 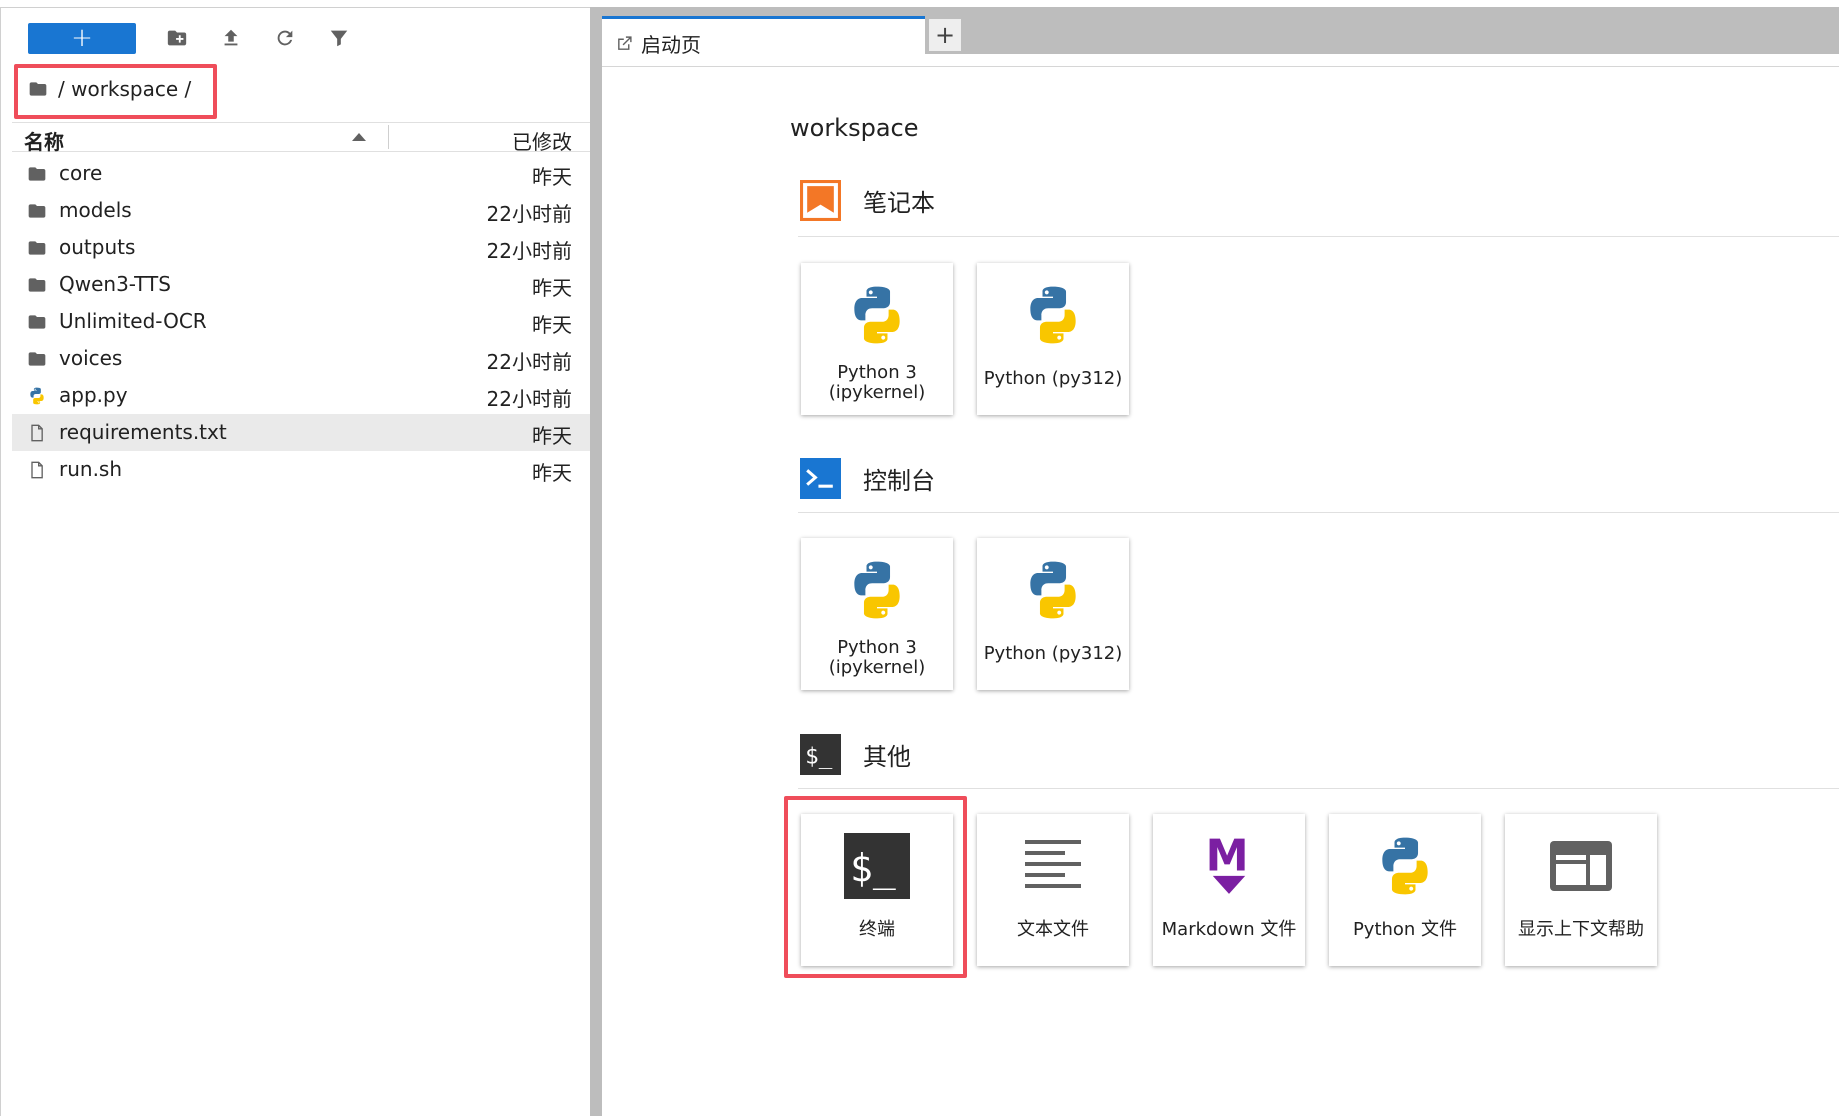 What do you see at coordinates (763, 41) in the screenshot?
I see `tab-launcher: 启动页` at bounding box center [763, 41].